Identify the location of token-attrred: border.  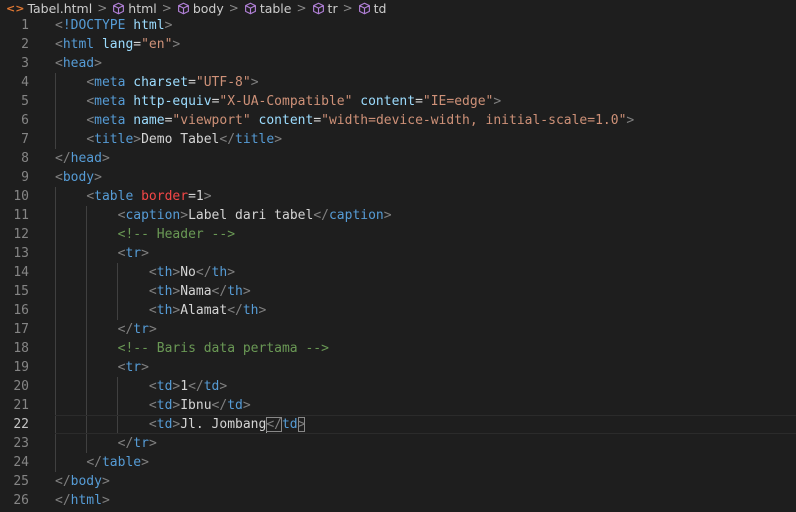
(165, 196).